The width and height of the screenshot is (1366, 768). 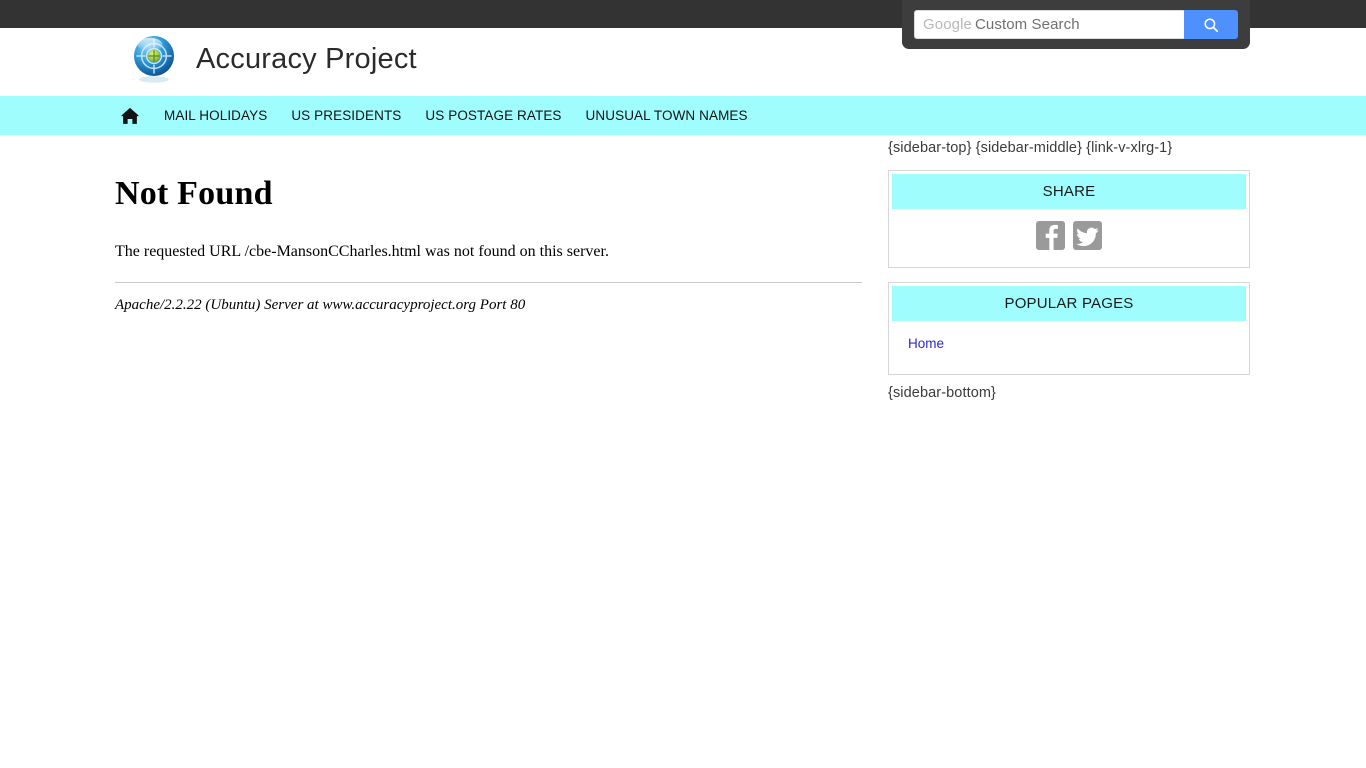 What do you see at coordinates (947, 24) in the screenshot?
I see `search-placeholder-brand: Google` at bounding box center [947, 24].